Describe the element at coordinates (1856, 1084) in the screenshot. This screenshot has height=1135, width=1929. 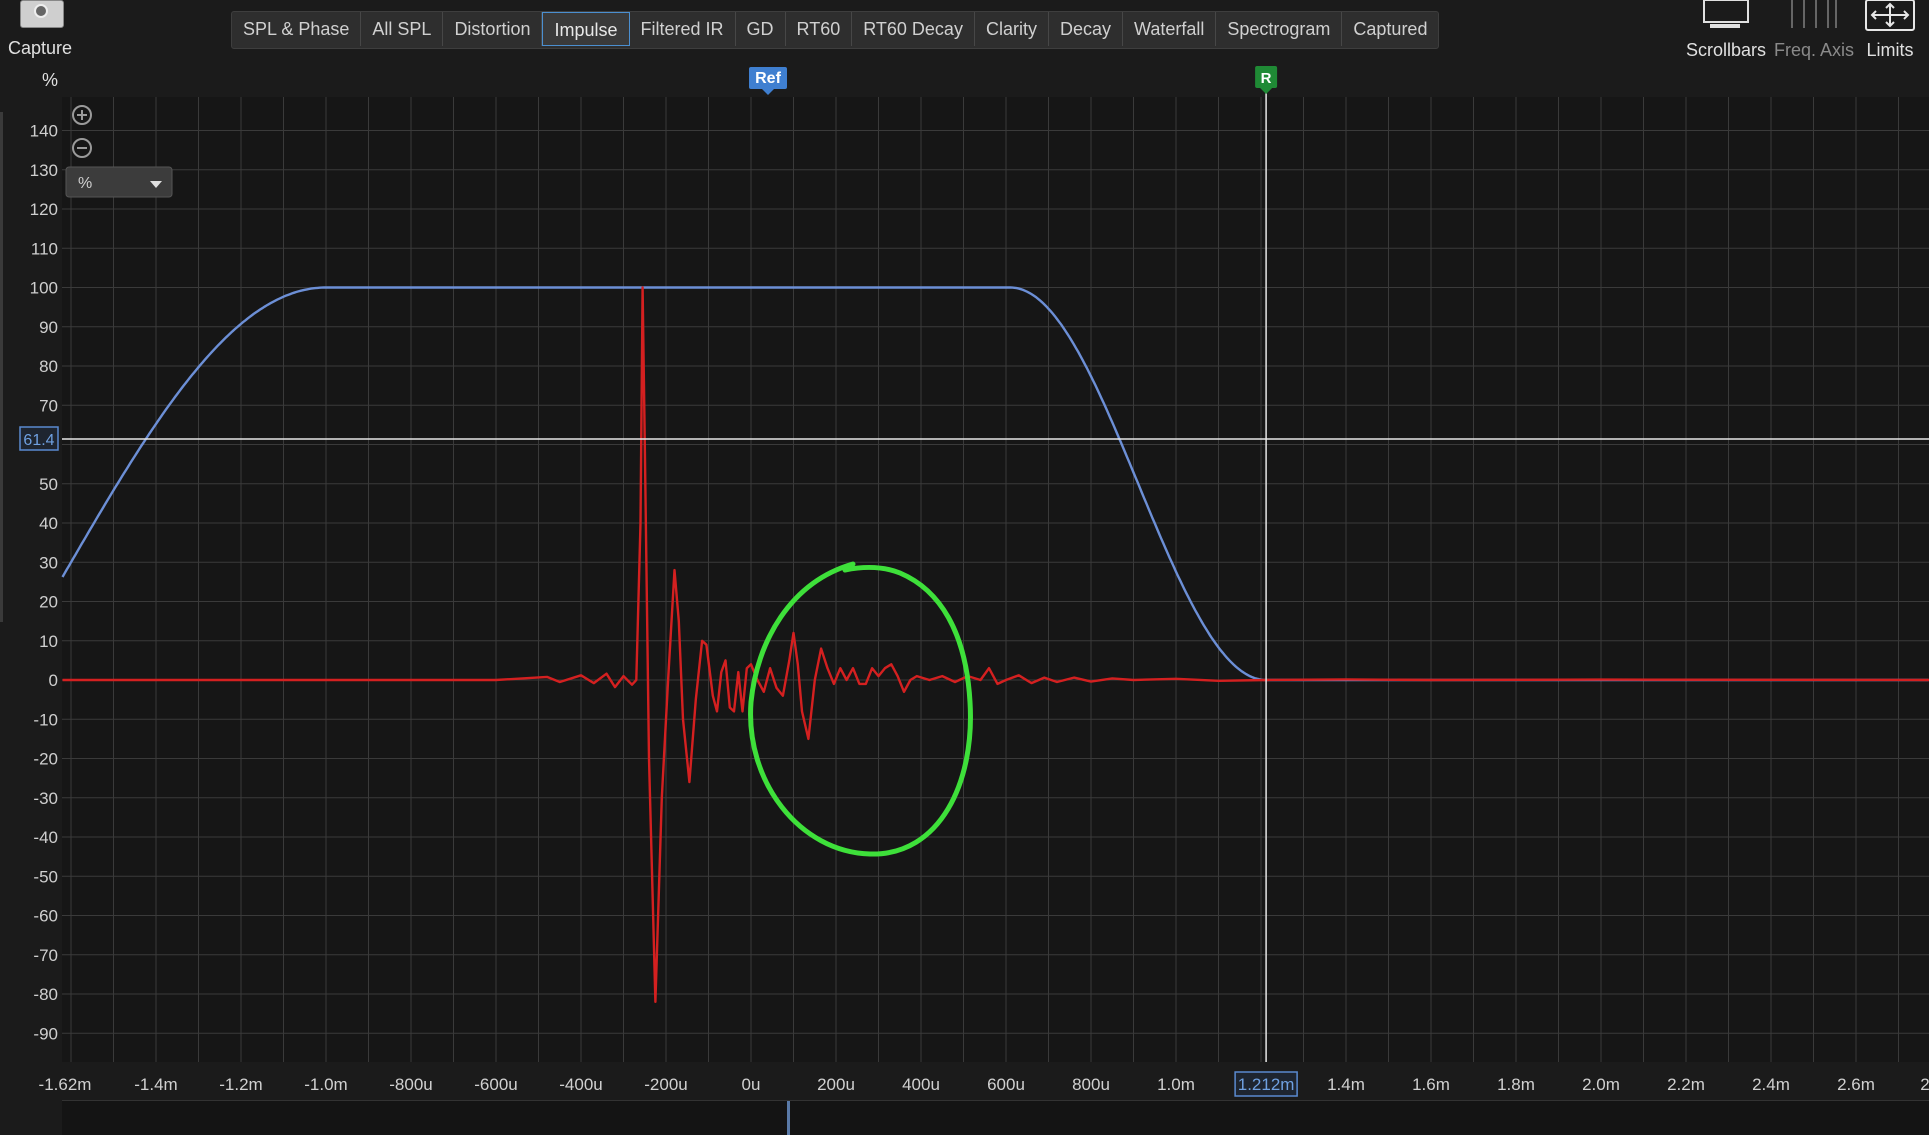
I see `x-tick-label: 2.6m` at that location.